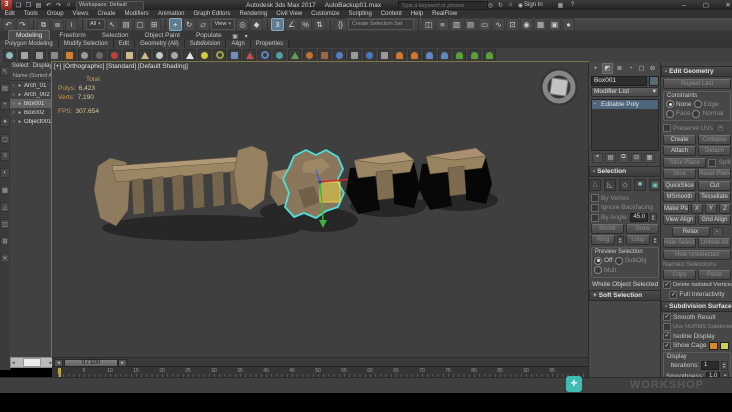 The width and height of the screenshot is (732, 412). Describe the element at coordinates (264, 55) in the screenshot. I see `helix-tool-icon` at that location.